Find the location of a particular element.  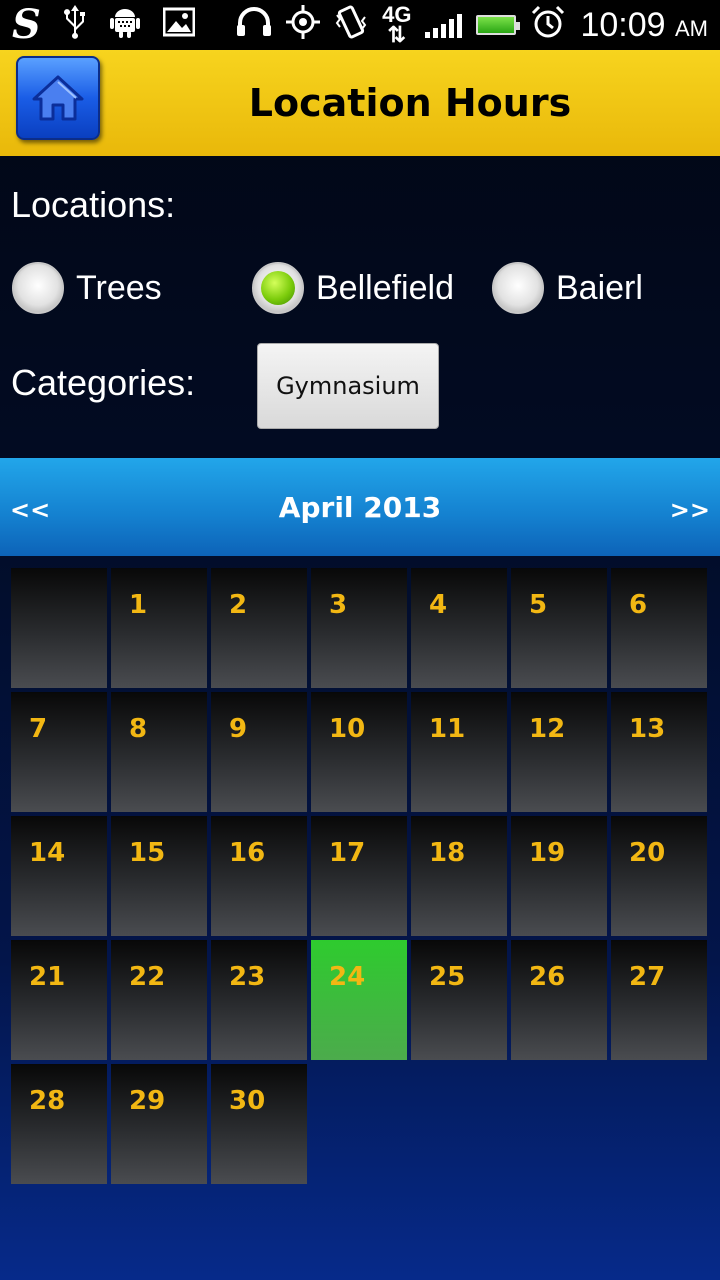

calendar-day: 1 is located at coordinates (159, 628).